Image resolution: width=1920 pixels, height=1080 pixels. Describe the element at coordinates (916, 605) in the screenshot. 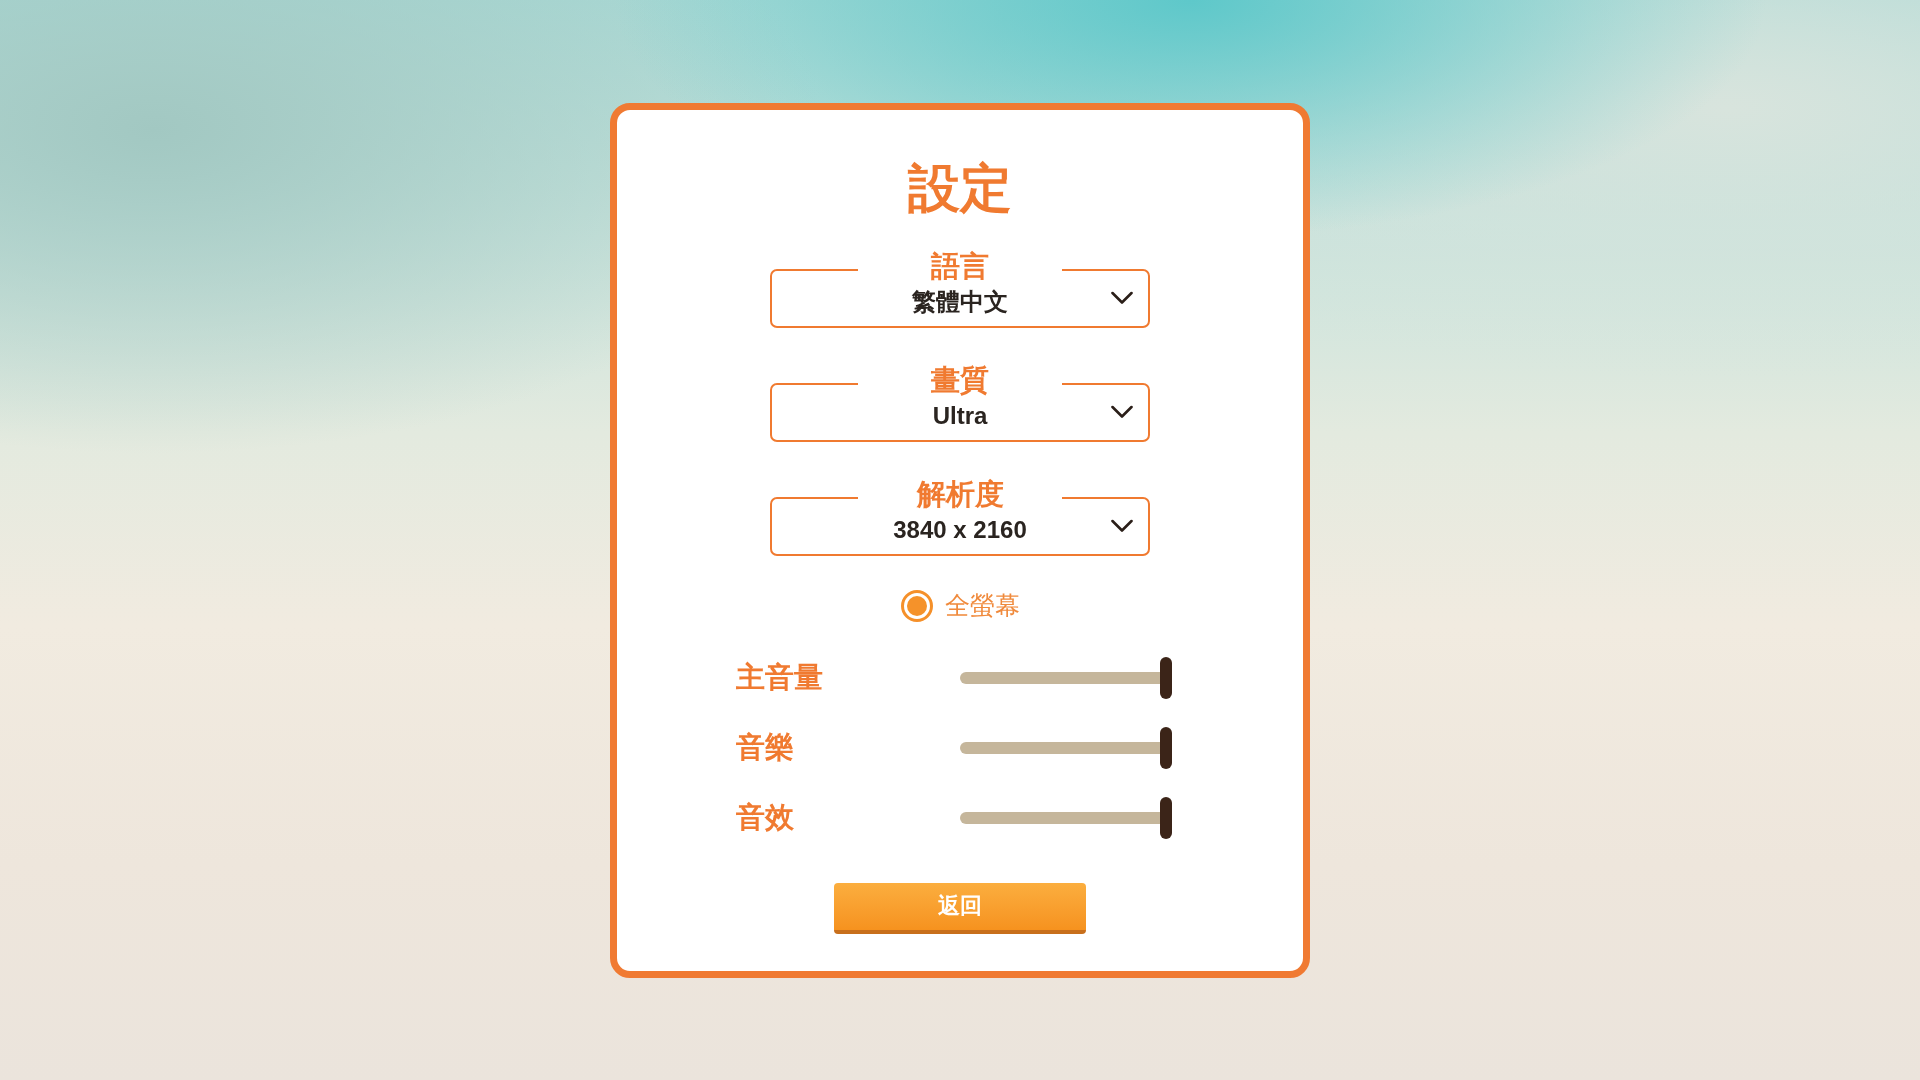

I see `radio-button` at that location.